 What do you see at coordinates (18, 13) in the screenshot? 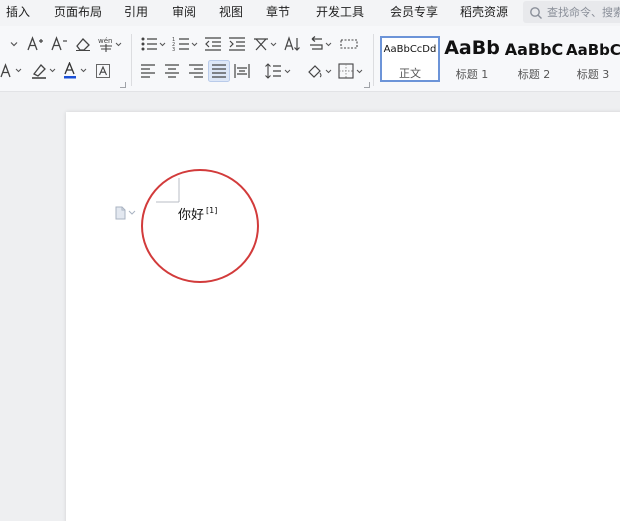
I see `menu-insert: 插入` at bounding box center [18, 13].